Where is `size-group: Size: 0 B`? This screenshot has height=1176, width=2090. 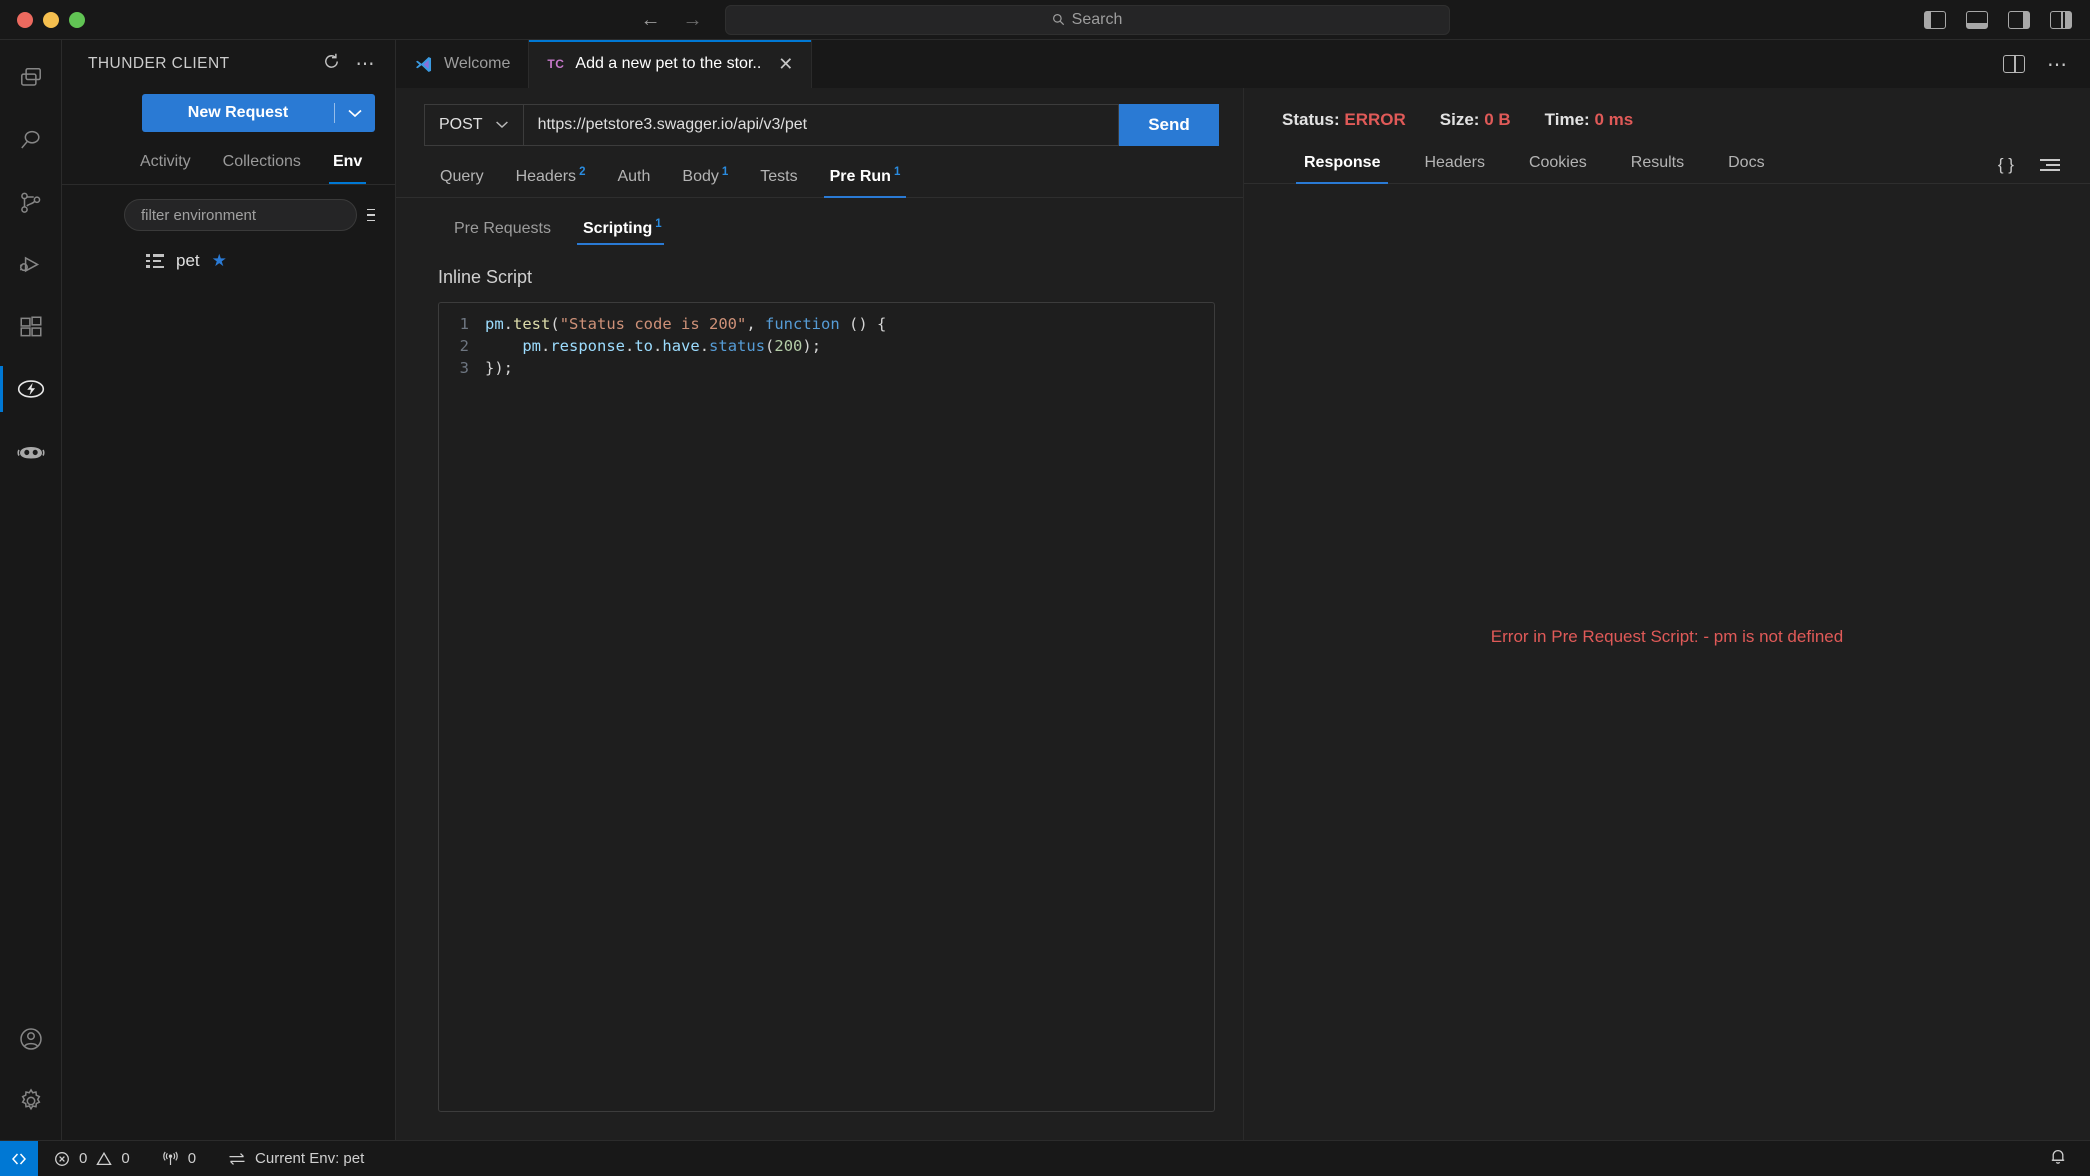 size-group: Size: 0 B is located at coordinates (1475, 120).